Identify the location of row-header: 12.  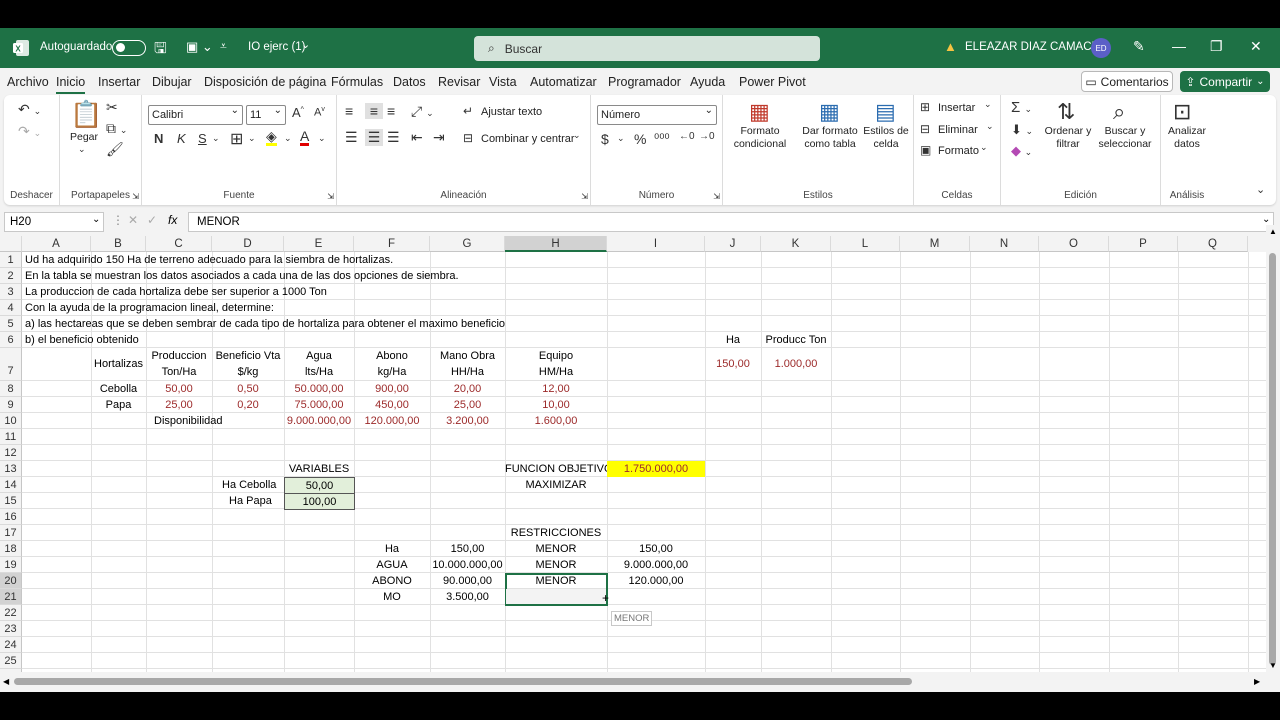
(11, 453).